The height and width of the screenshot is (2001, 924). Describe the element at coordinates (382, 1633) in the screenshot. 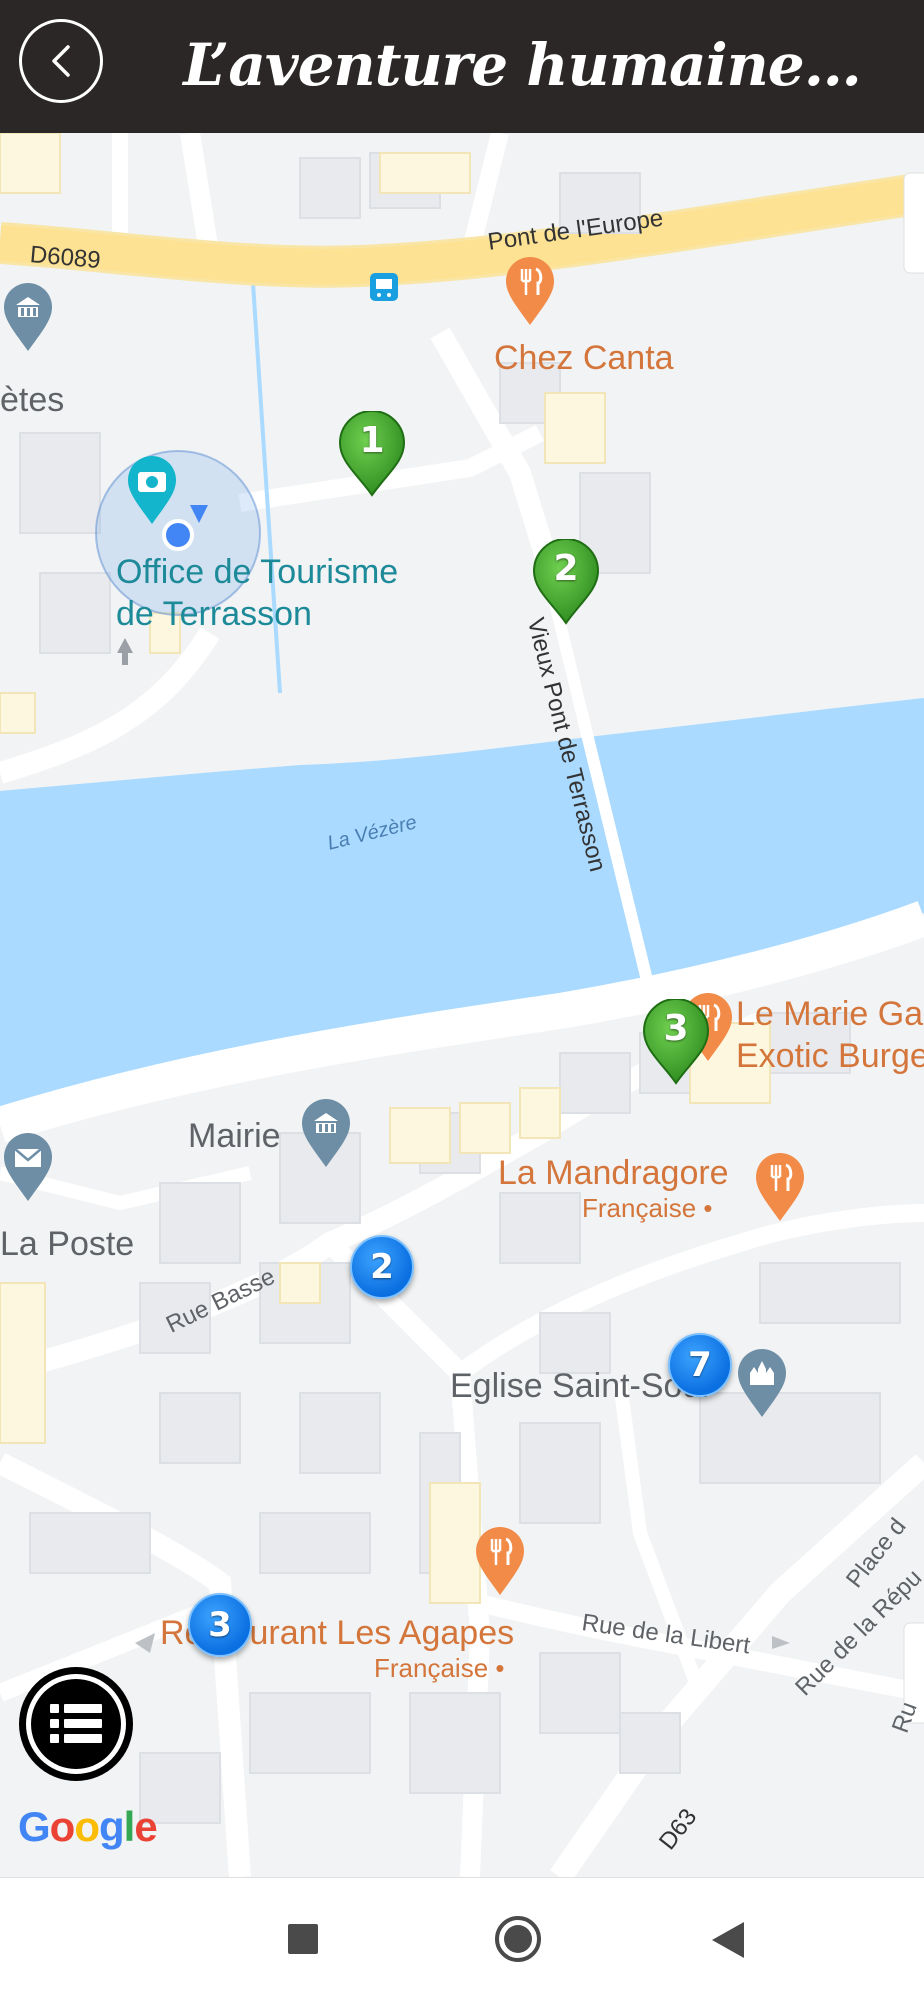

I see `agapes-name-post: urant Les Agapes` at that location.